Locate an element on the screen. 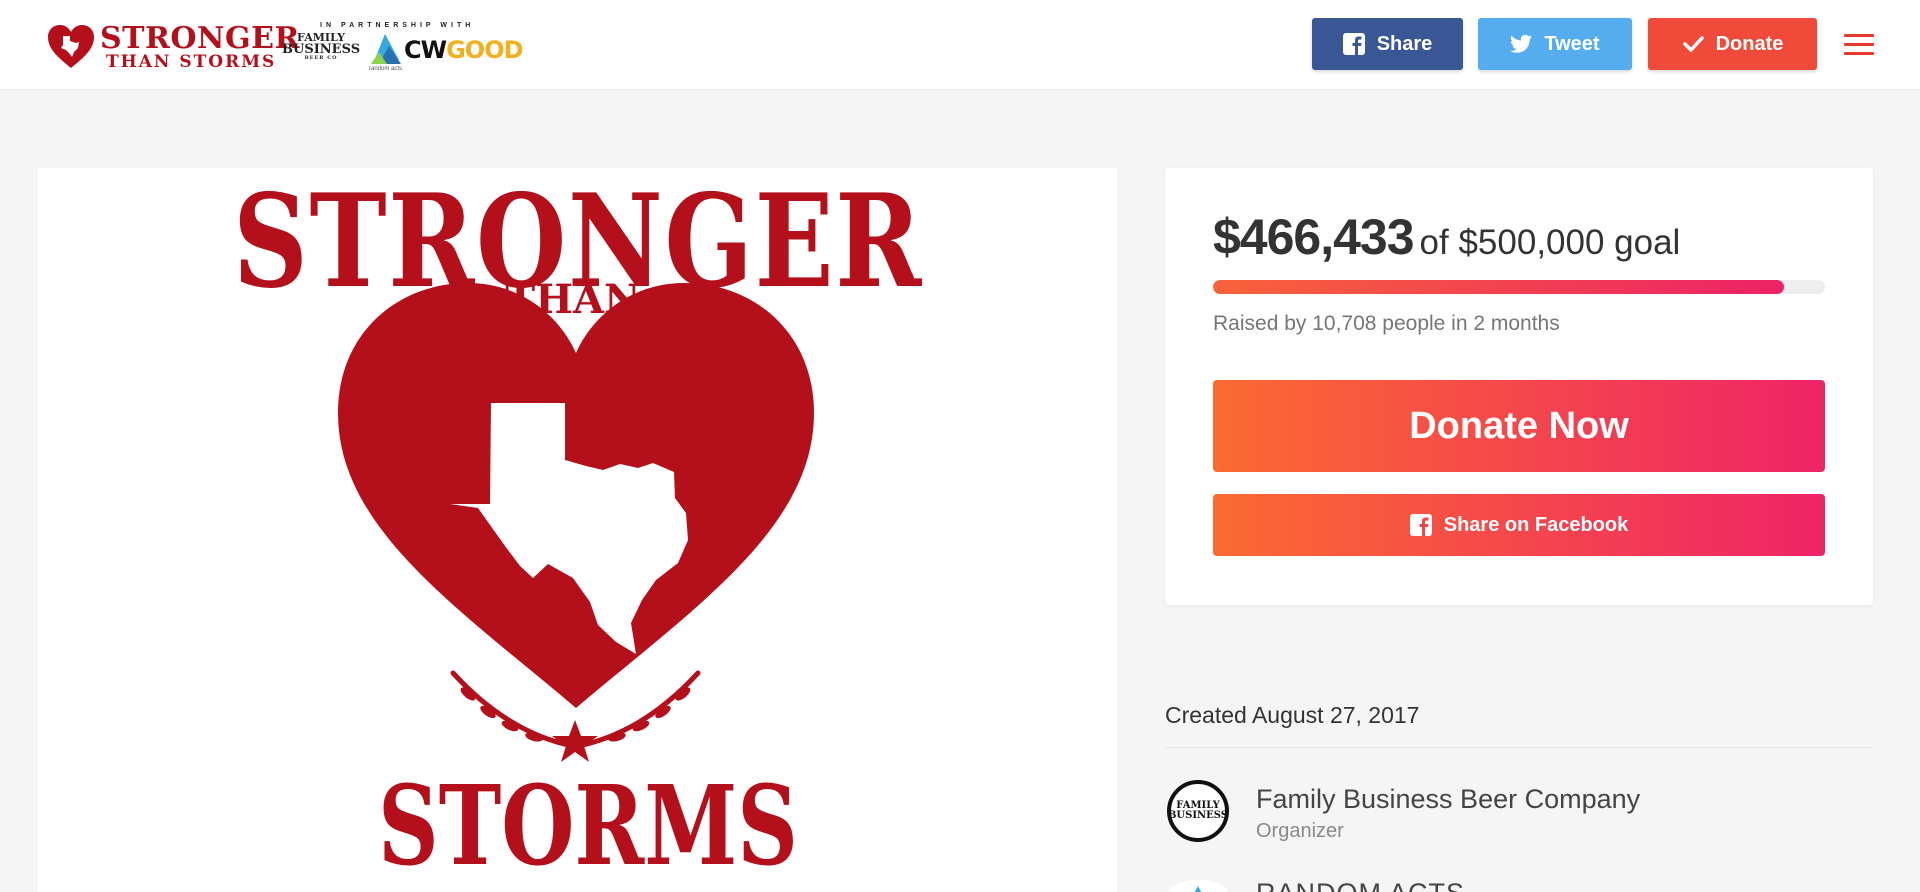 The image size is (1920, 892). header-donate-label: Donate is located at coordinates (1749, 43).